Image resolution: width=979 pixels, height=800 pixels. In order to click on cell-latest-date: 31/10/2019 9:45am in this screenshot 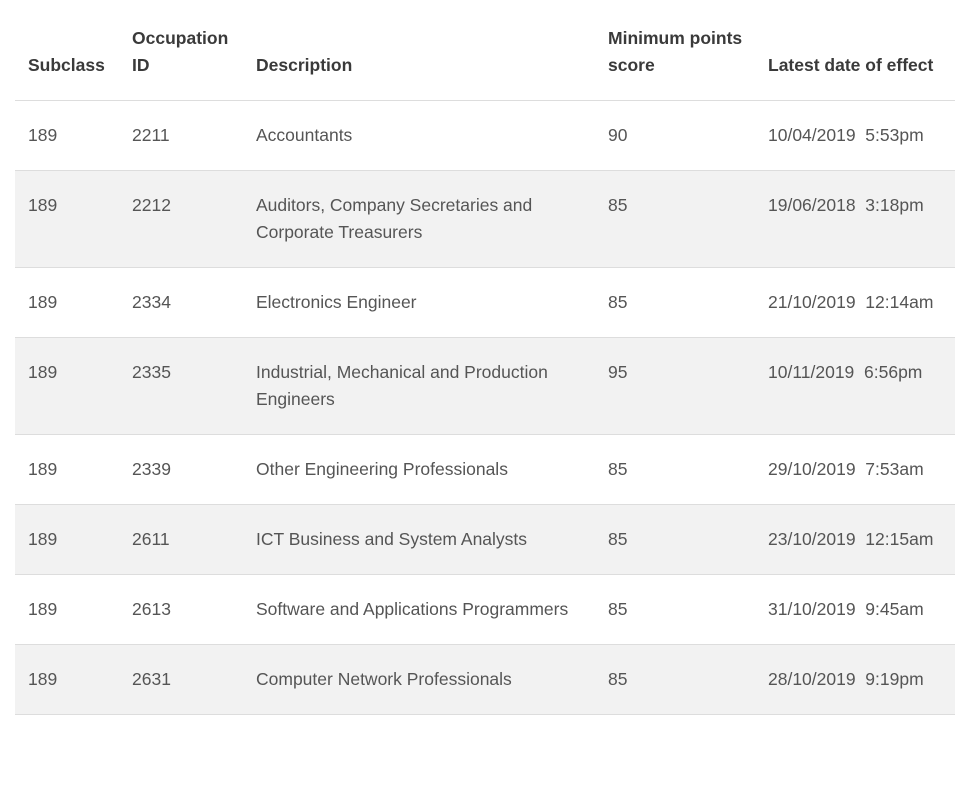, I will do `click(855, 609)`.